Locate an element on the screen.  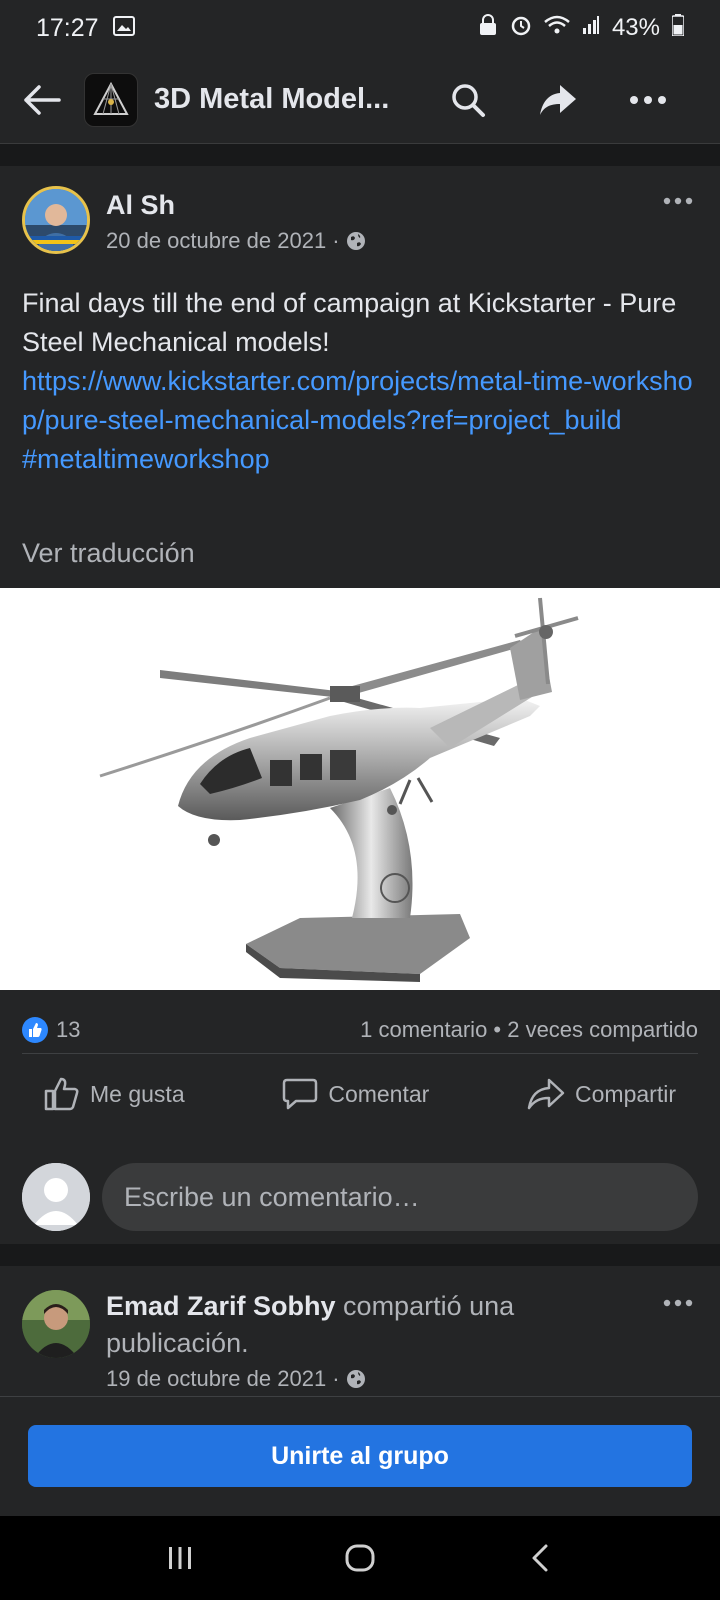
share-button: Compartir is located at coordinates (601, 1094).